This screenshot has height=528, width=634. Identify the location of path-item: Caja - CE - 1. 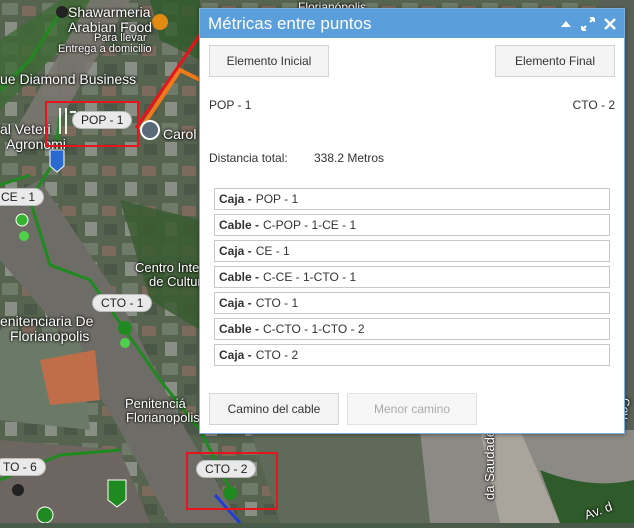
(412, 251).